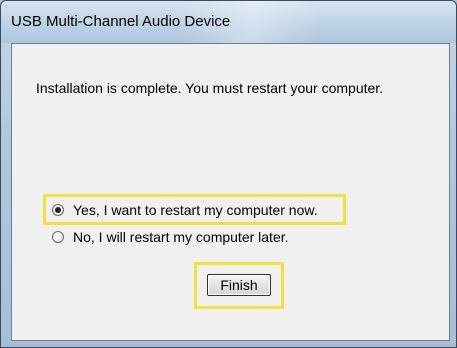 This screenshot has height=348, width=457. I want to click on radio-button-checked-icon, so click(58, 210).